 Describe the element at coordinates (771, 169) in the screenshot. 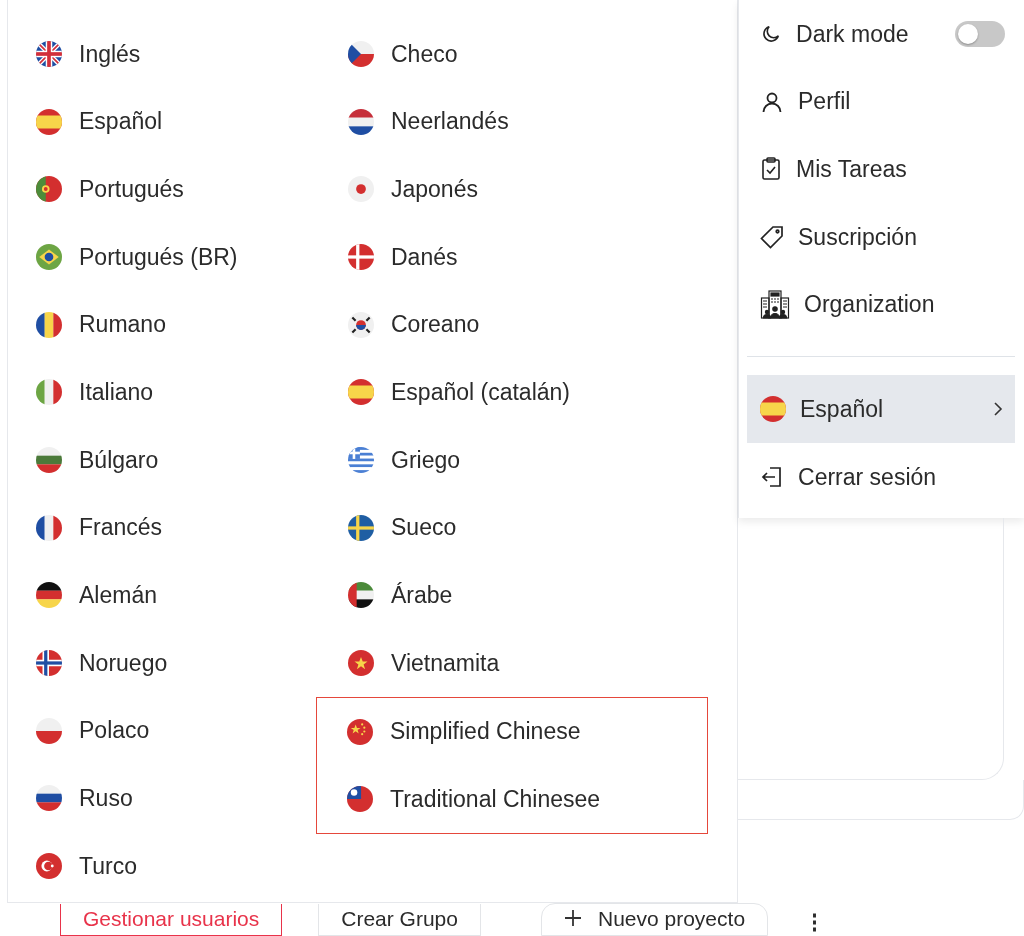

I see `clipboard-check-icon` at that location.